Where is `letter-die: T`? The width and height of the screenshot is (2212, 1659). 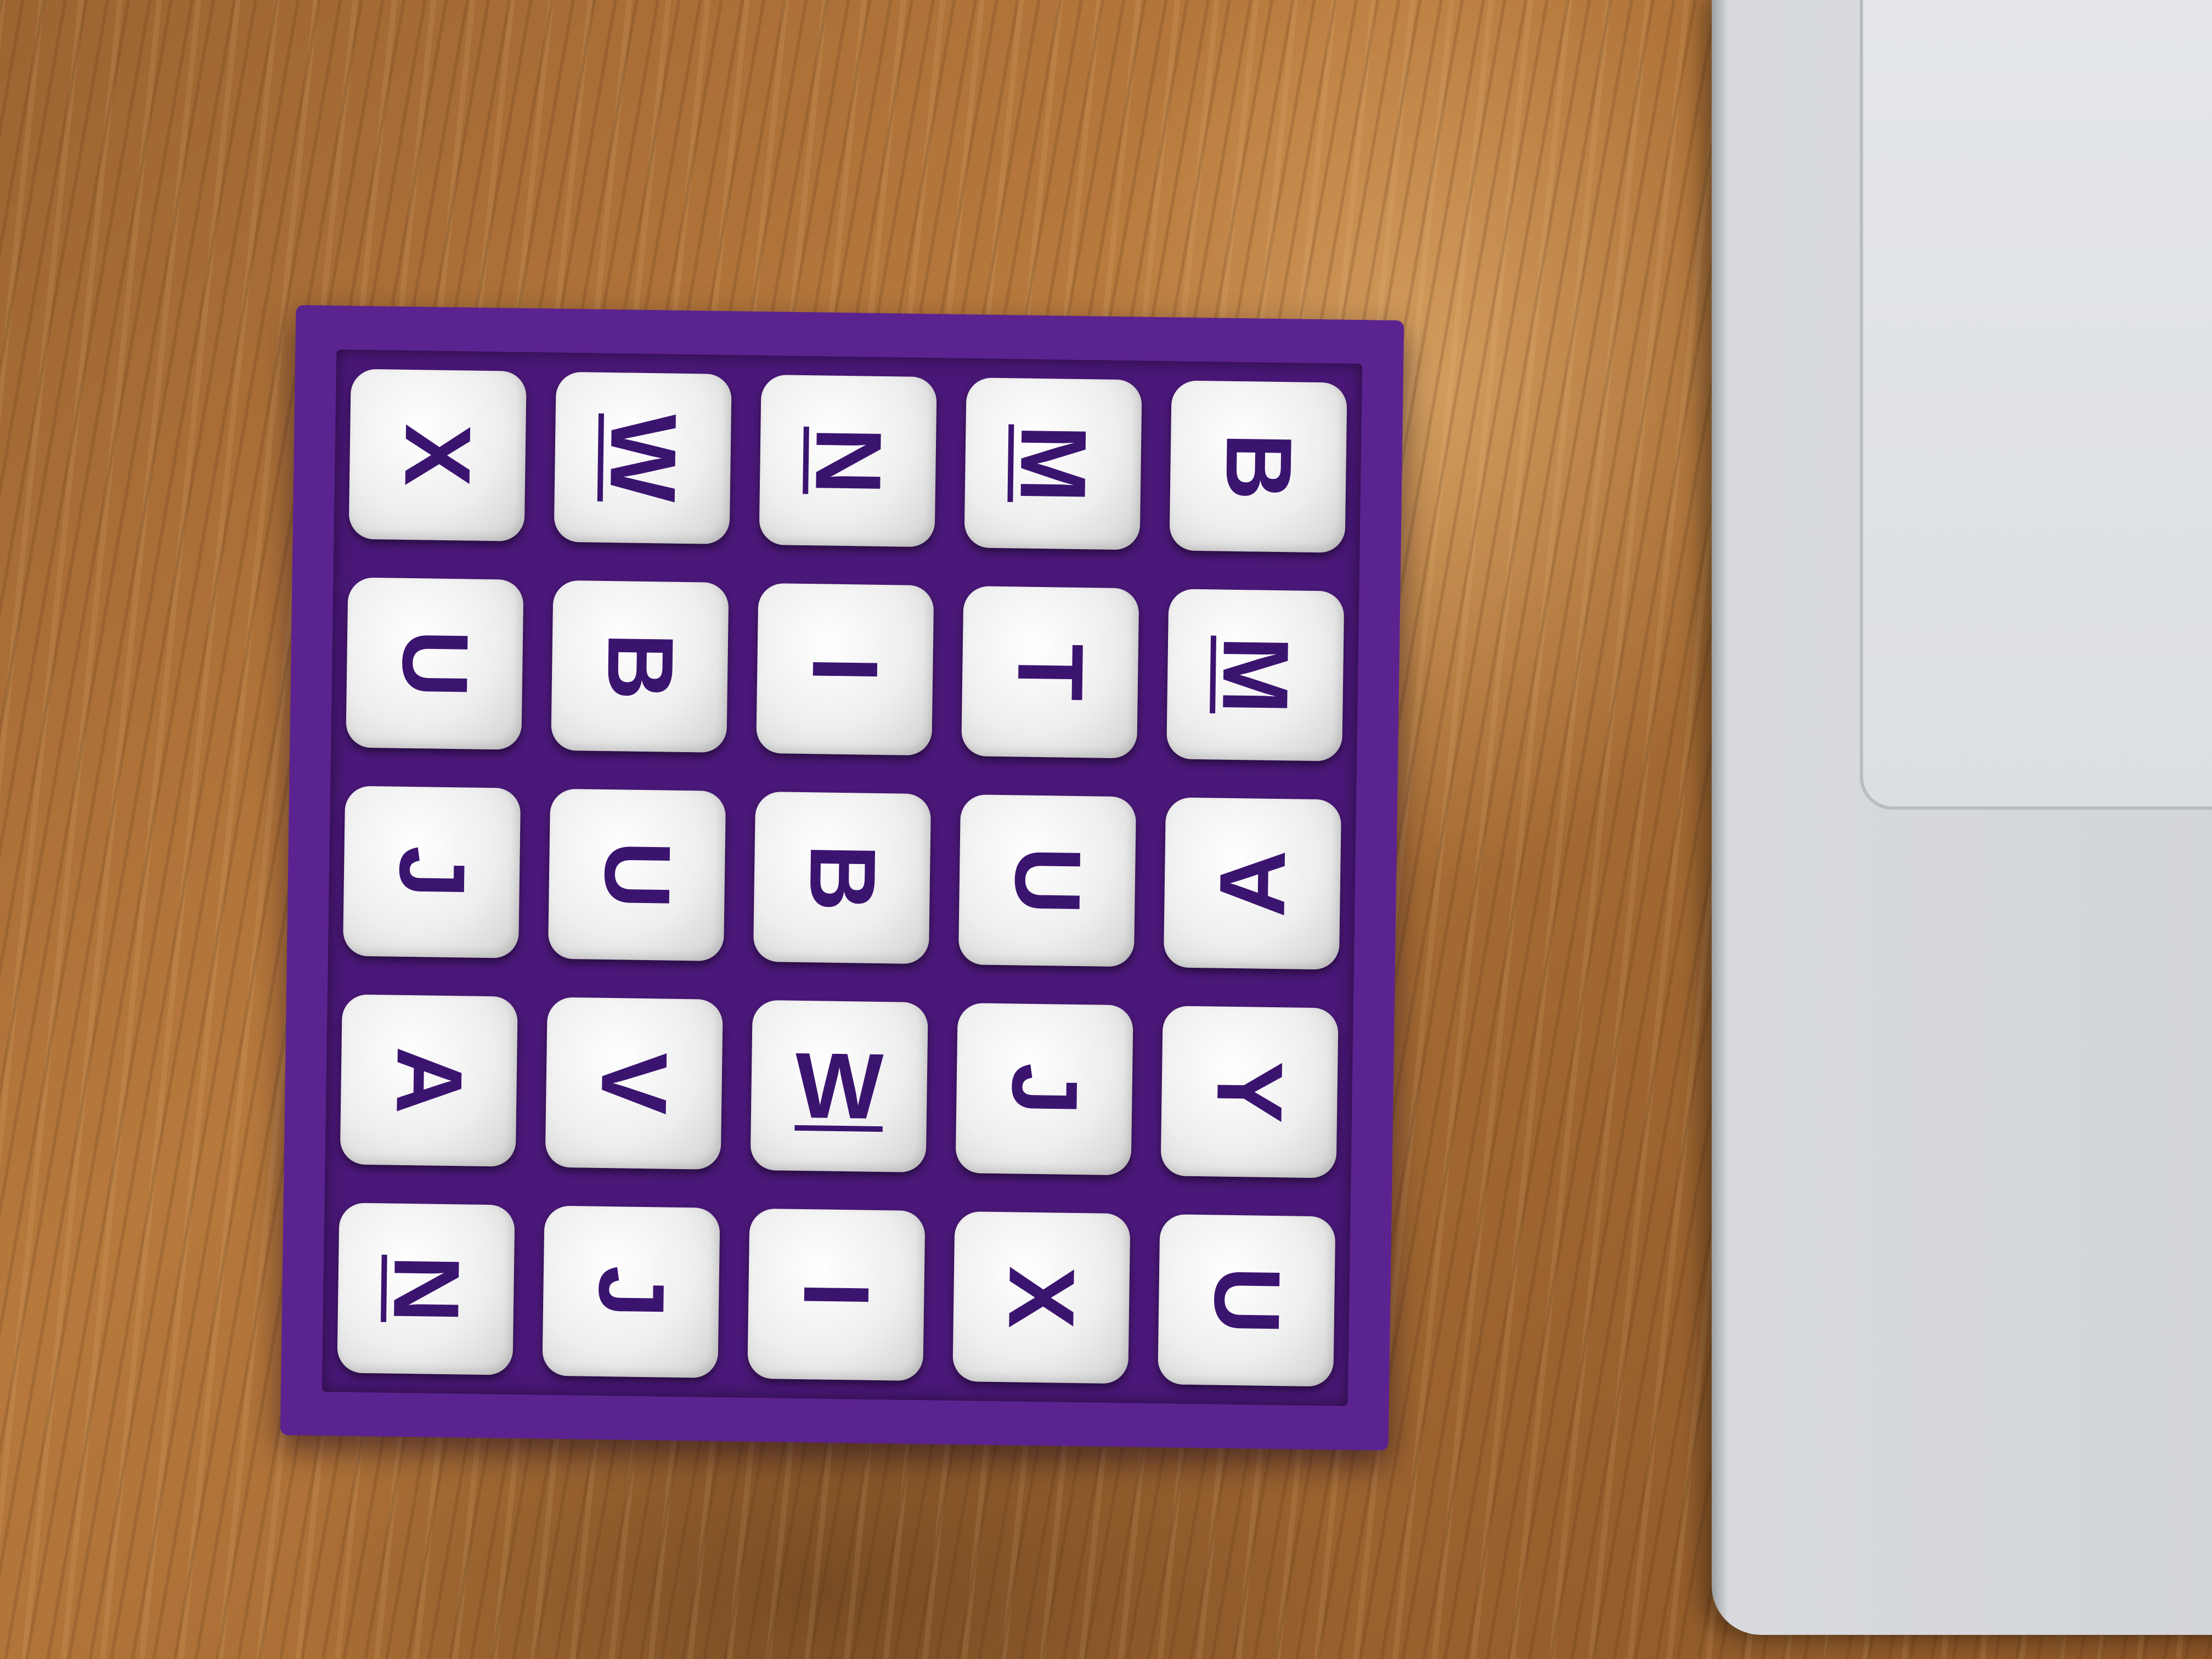
letter-die: T is located at coordinates (1050, 672).